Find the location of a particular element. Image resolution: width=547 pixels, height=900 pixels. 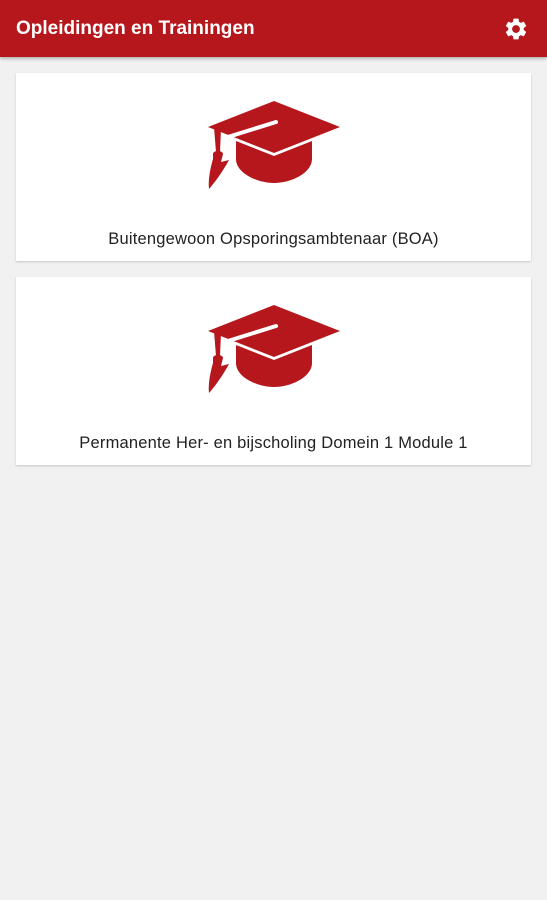

gear-icon is located at coordinates (516, 29).